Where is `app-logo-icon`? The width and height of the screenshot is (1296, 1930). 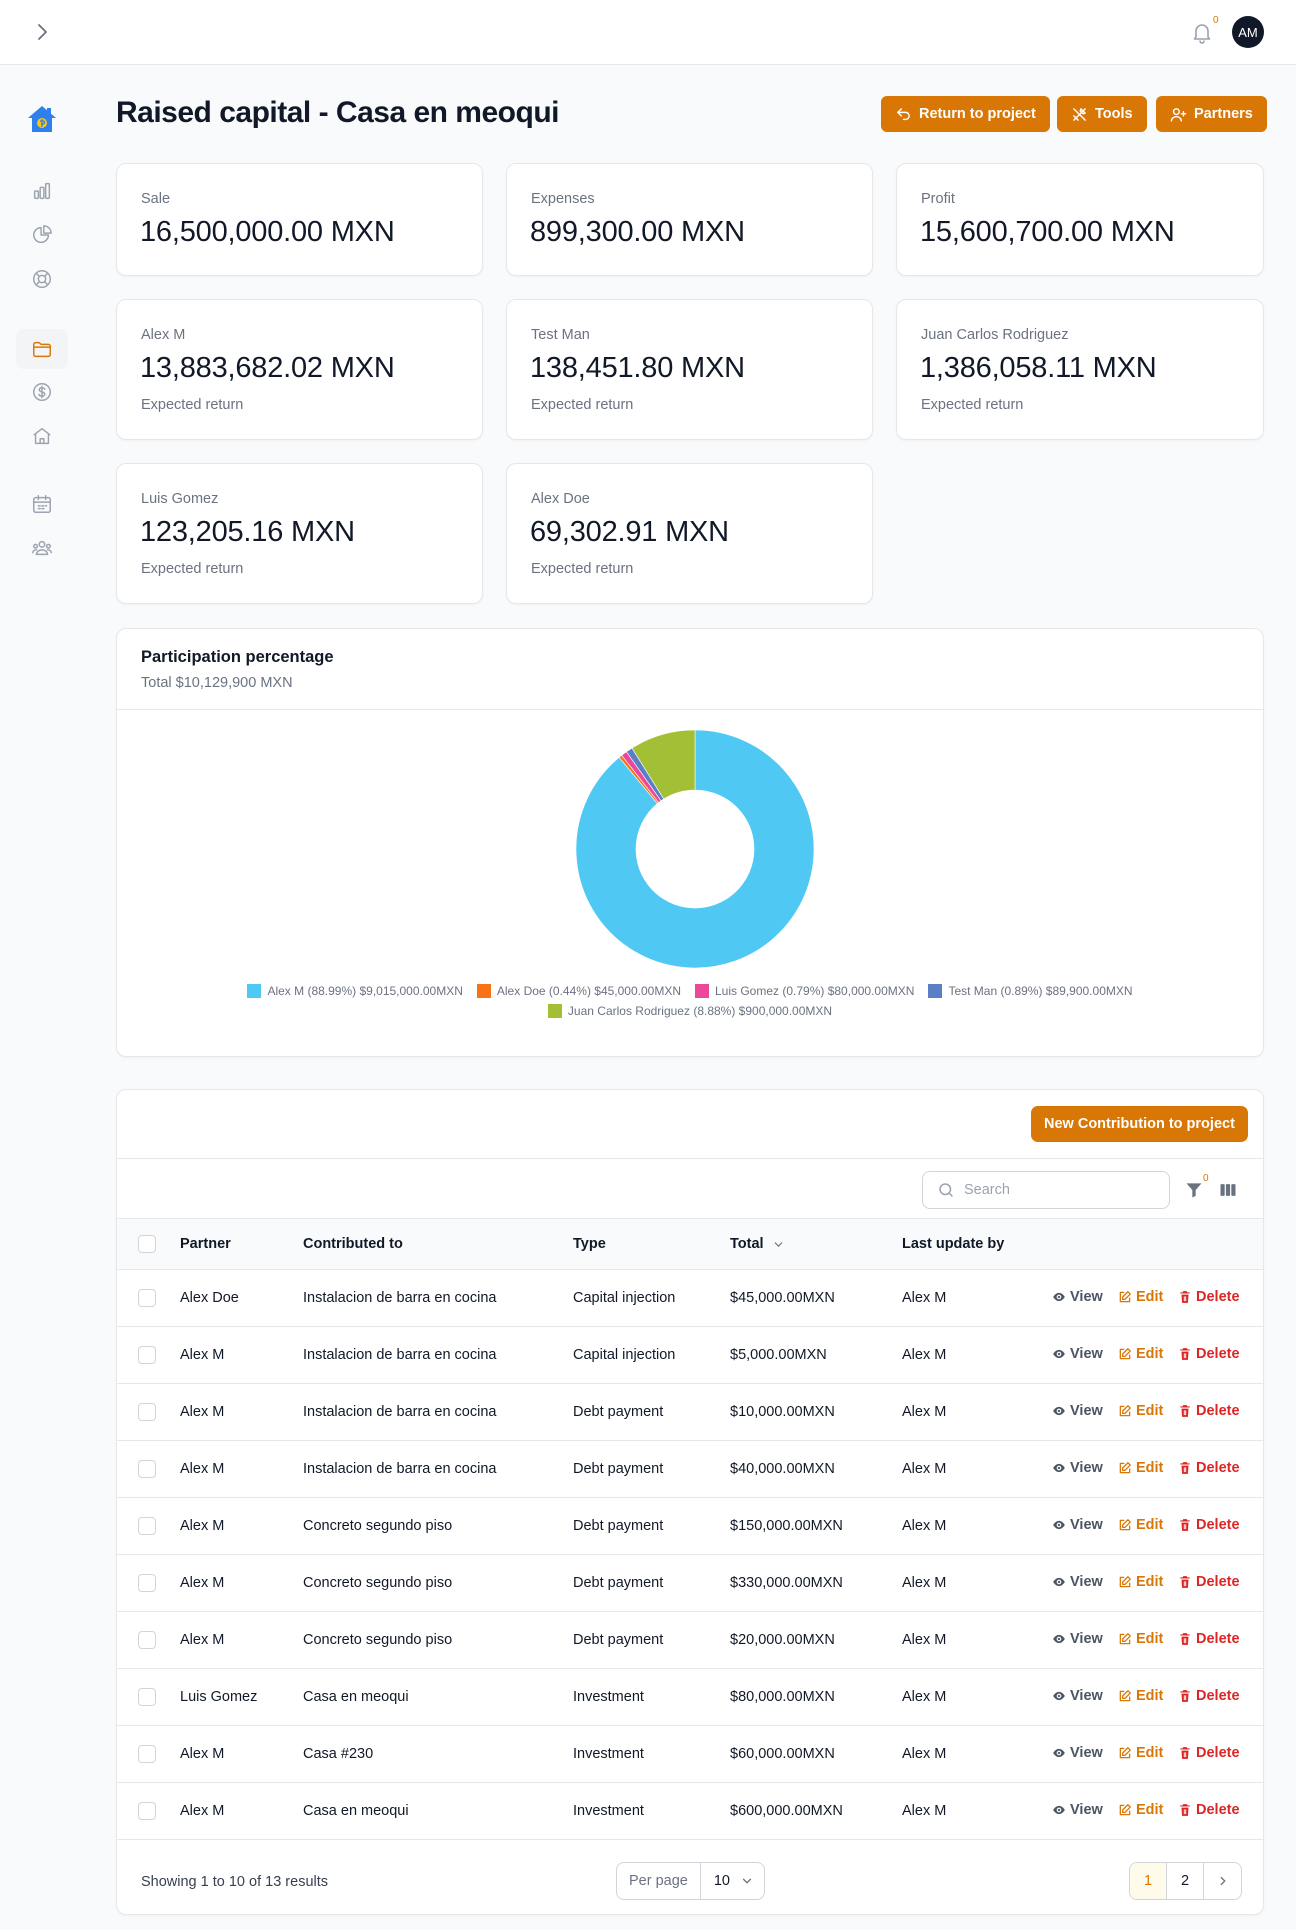 app-logo-icon is located at coordinates (42, 119).